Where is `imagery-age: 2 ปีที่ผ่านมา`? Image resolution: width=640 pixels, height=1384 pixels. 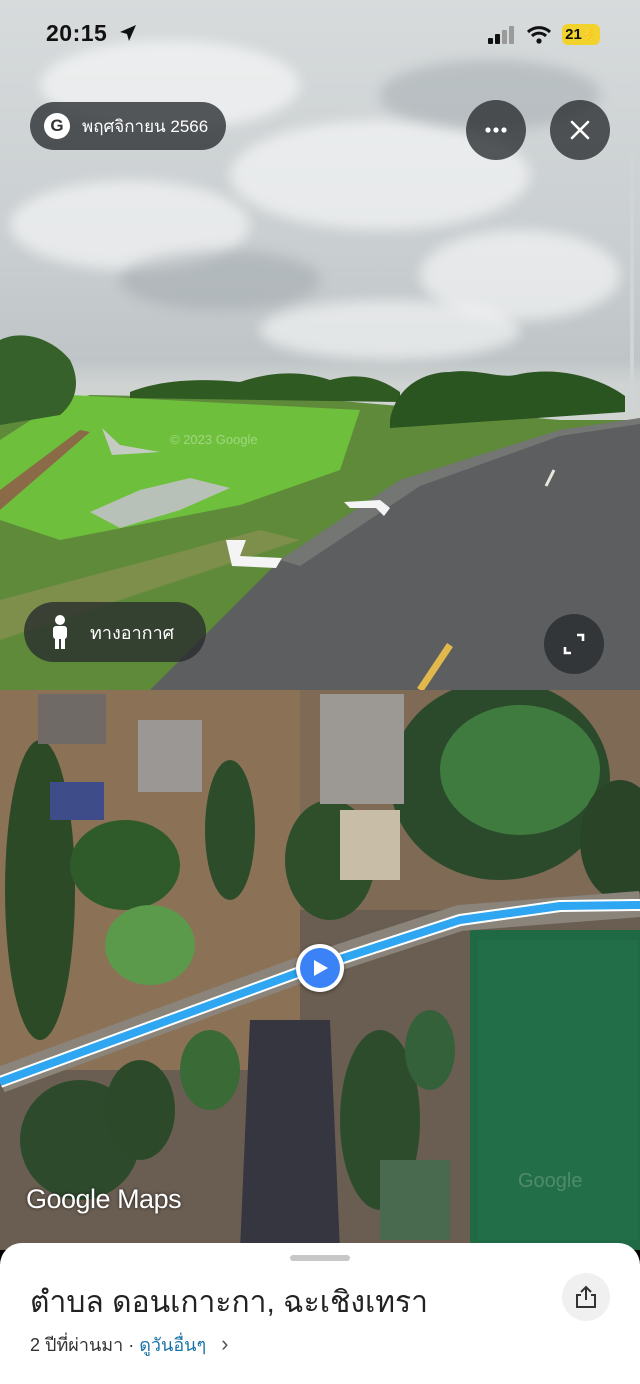 imagery-age: 2 ปีที่ผ่านมา is located at coordinates (77, 1345).